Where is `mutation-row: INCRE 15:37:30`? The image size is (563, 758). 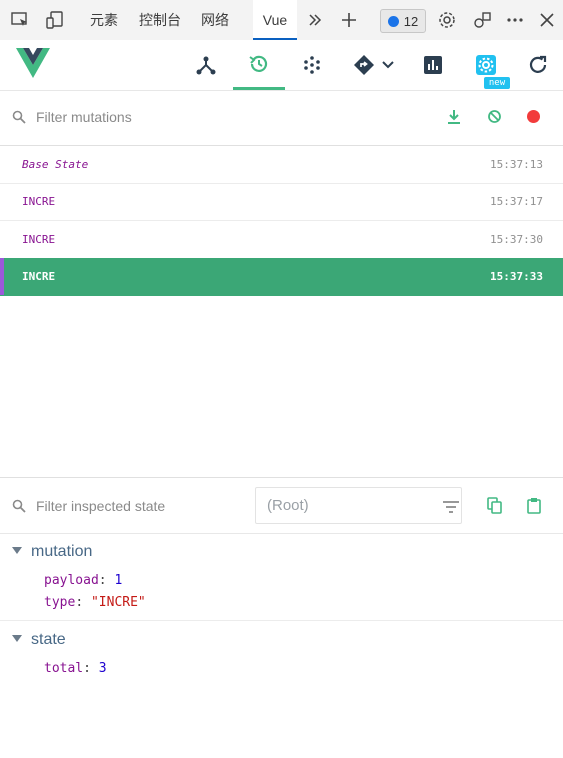
mutation-row: INCRE 15:37:30 is located at coordinates (281, 240).